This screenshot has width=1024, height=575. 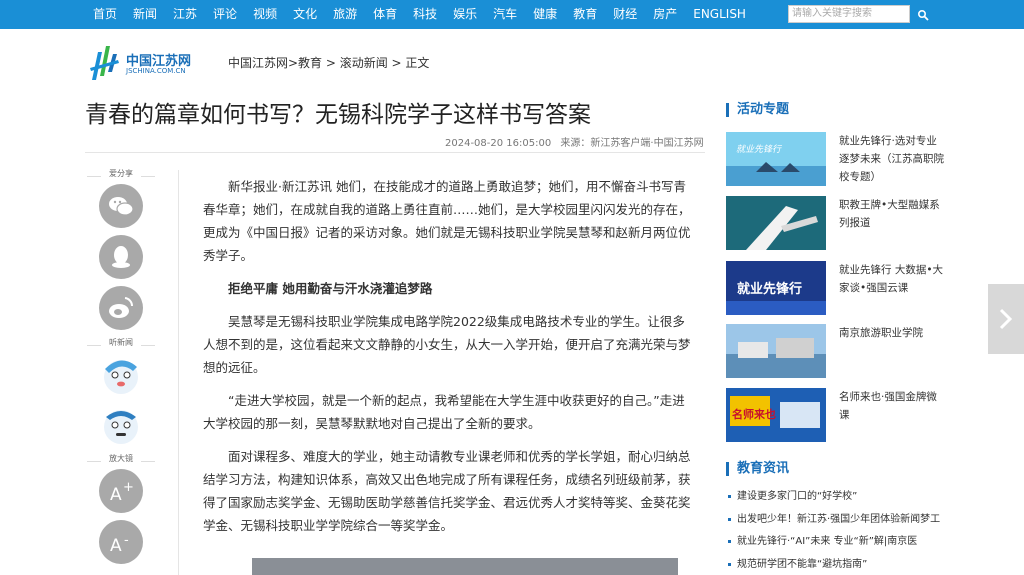 I want to click on promo-link: 职教王牌•大型融媒系列报道, so click(x=891, y=214).